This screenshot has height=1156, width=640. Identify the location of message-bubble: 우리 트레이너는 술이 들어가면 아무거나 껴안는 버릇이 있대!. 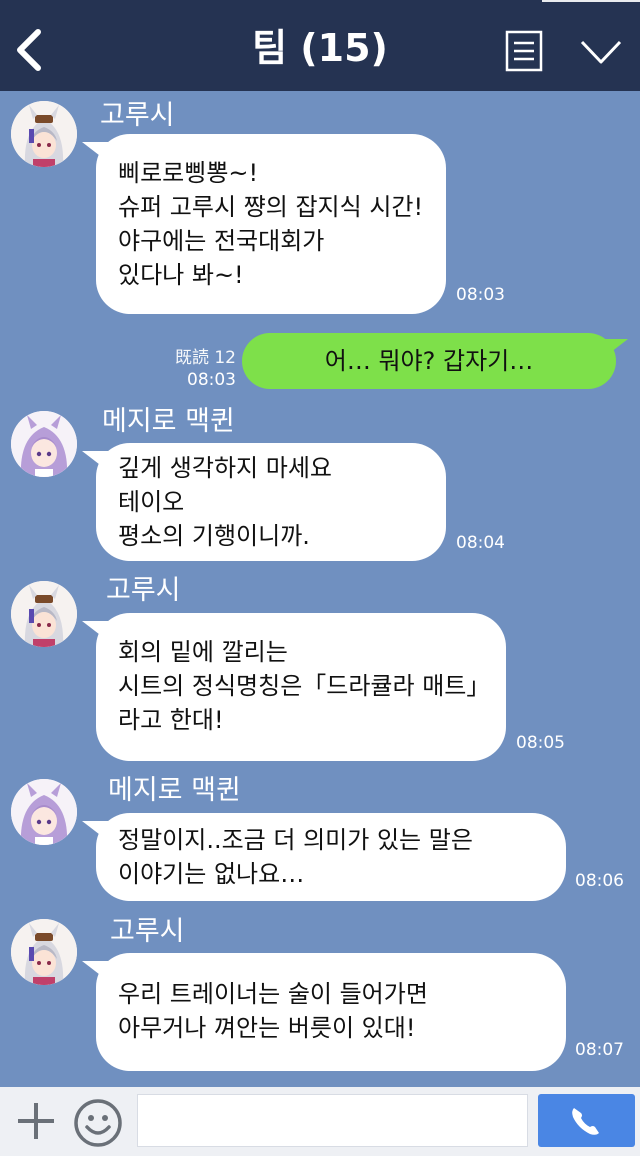
(324, 1012).